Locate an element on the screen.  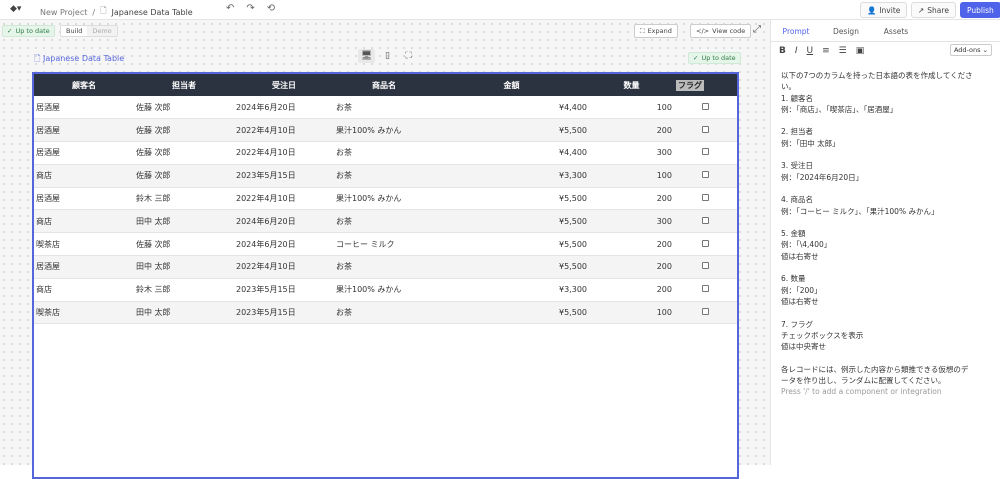
history-icon: ⟲ is located at coordinates (271, 8).